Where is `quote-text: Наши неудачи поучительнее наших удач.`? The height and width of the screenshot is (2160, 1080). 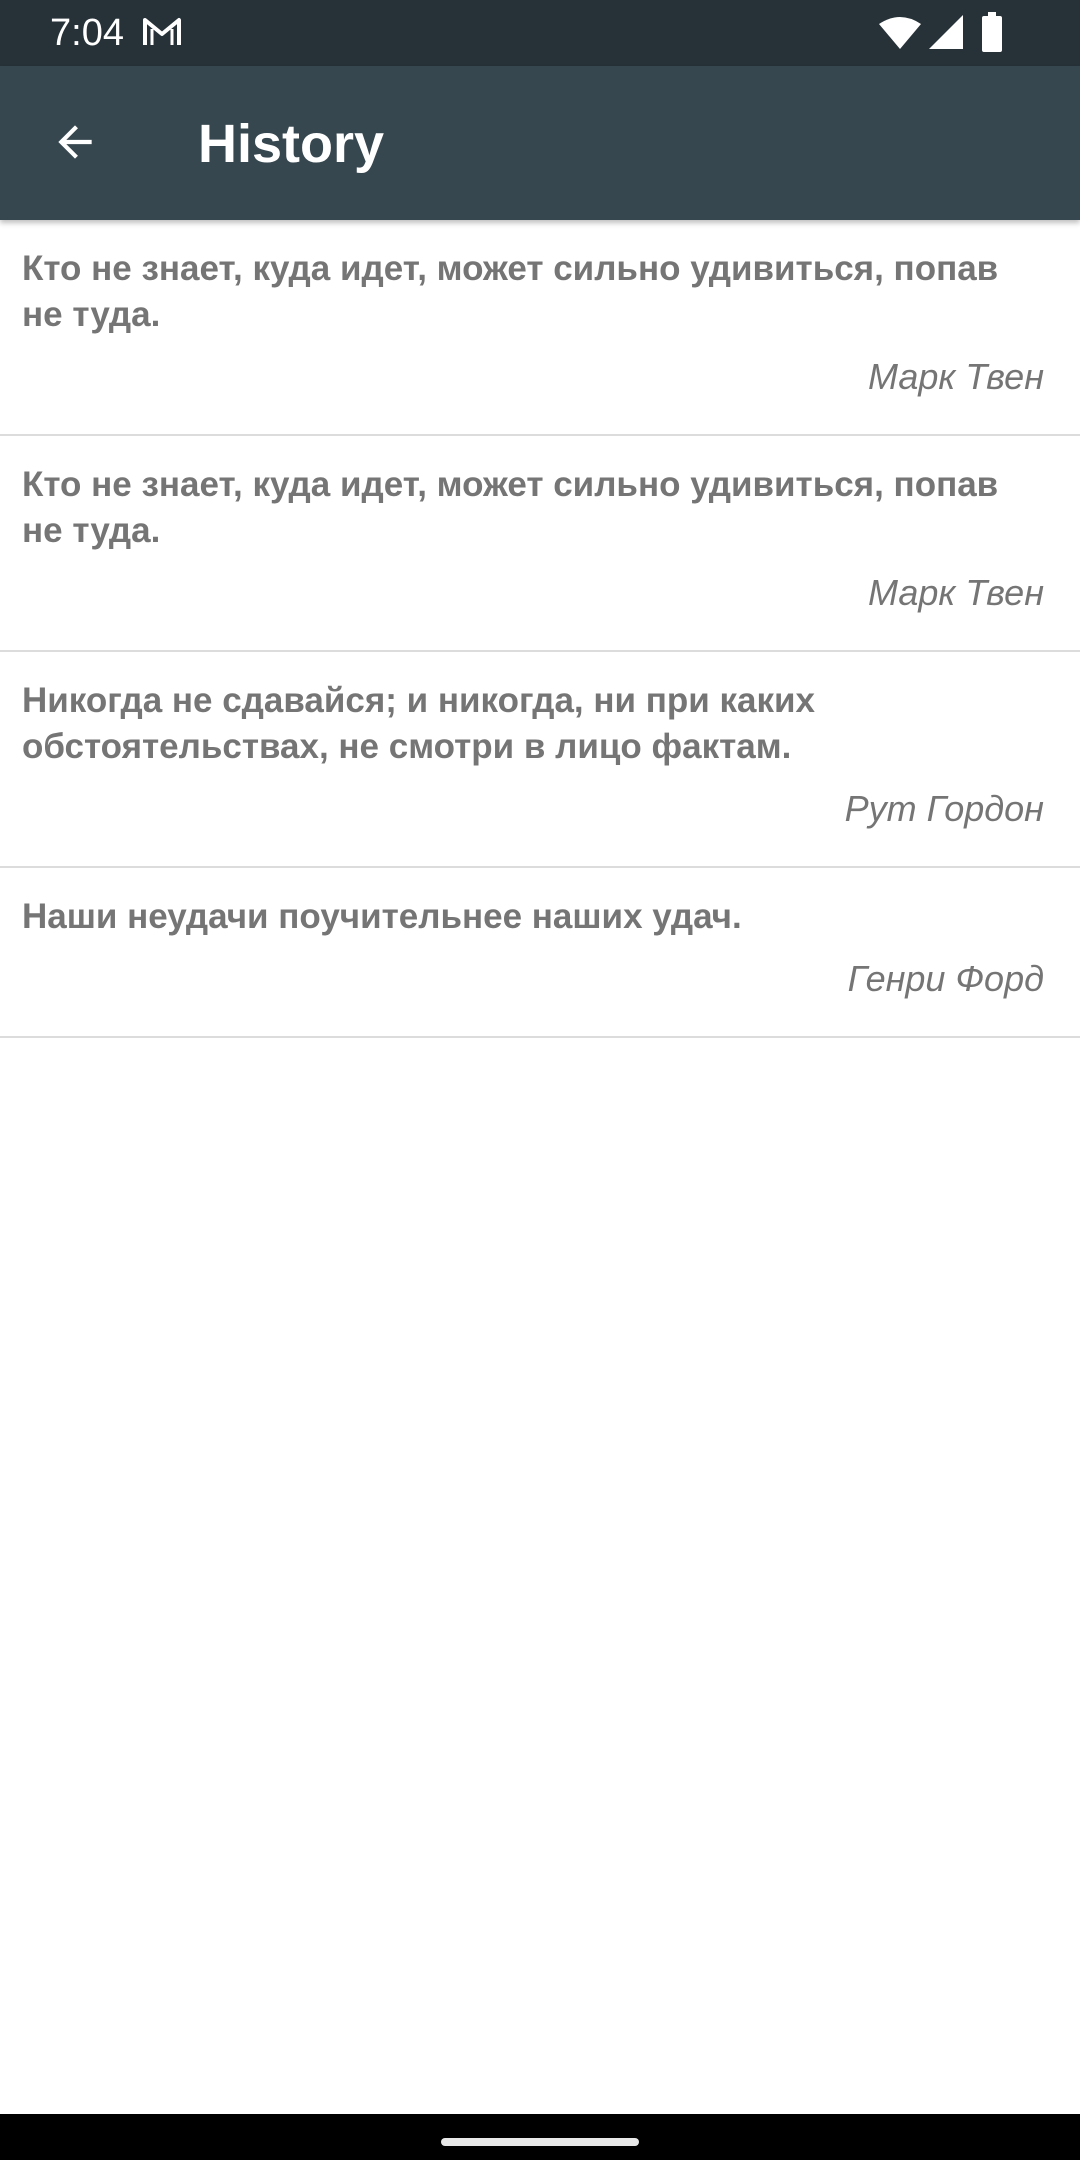
quote-text: Наши неудачи поучительнее наших удач. is located at coordinates (382, 916).